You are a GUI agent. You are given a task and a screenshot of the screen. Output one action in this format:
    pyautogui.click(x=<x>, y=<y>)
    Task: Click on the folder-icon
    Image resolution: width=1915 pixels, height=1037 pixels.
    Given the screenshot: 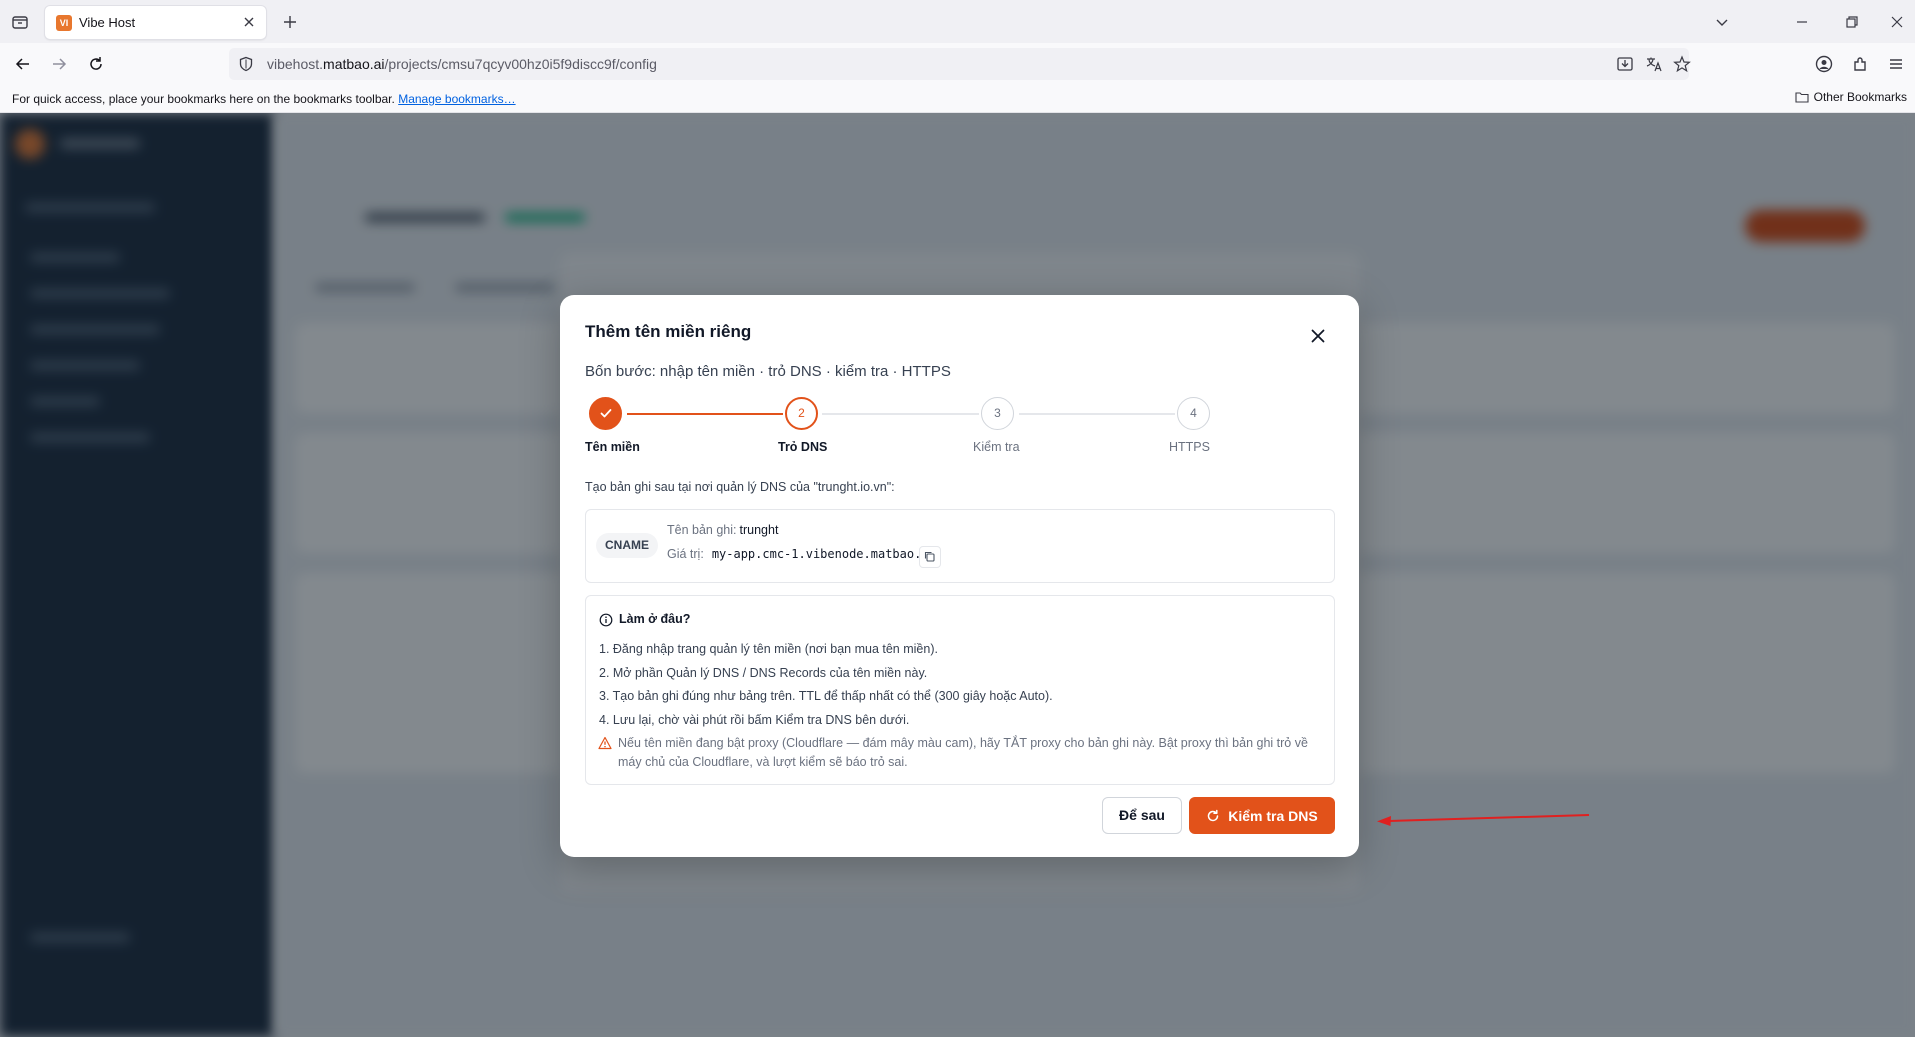 What is the action you would take?
    pyautogui.click(x=1802, y=97)
    